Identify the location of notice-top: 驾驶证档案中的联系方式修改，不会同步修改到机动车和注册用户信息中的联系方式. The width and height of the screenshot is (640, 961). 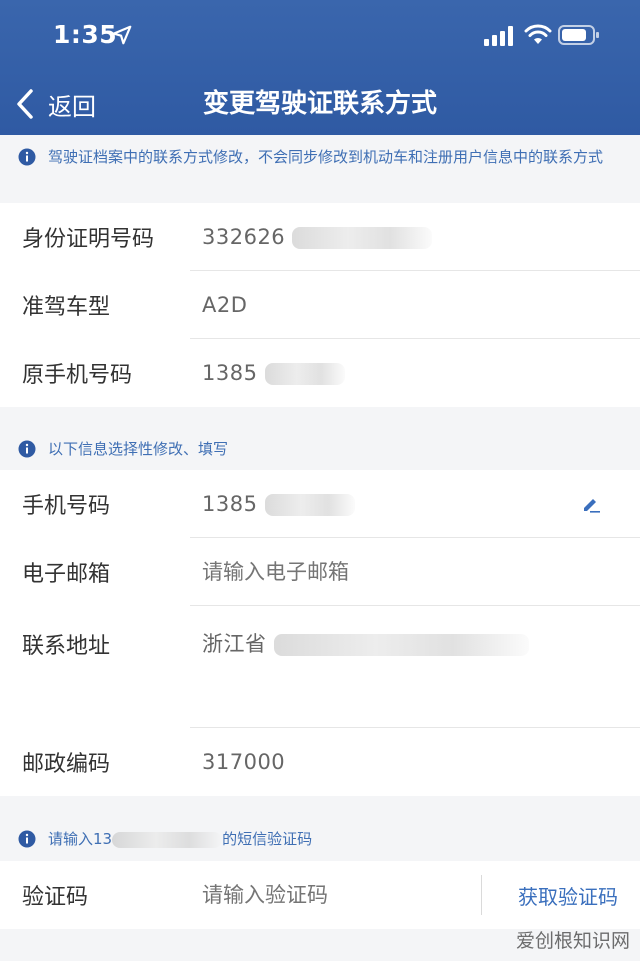
(320, 157).